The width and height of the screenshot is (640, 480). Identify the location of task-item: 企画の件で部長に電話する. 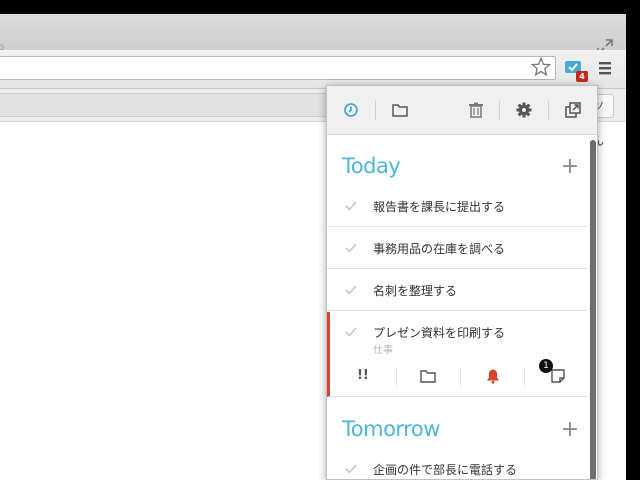
(457, 464).